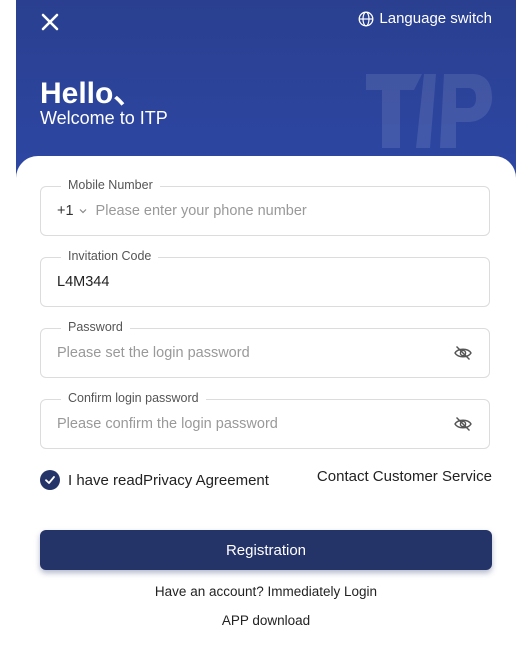  Describe the element at coordinates (266, 550) in the screenshot. I see `registration-button: Registration` at that location.